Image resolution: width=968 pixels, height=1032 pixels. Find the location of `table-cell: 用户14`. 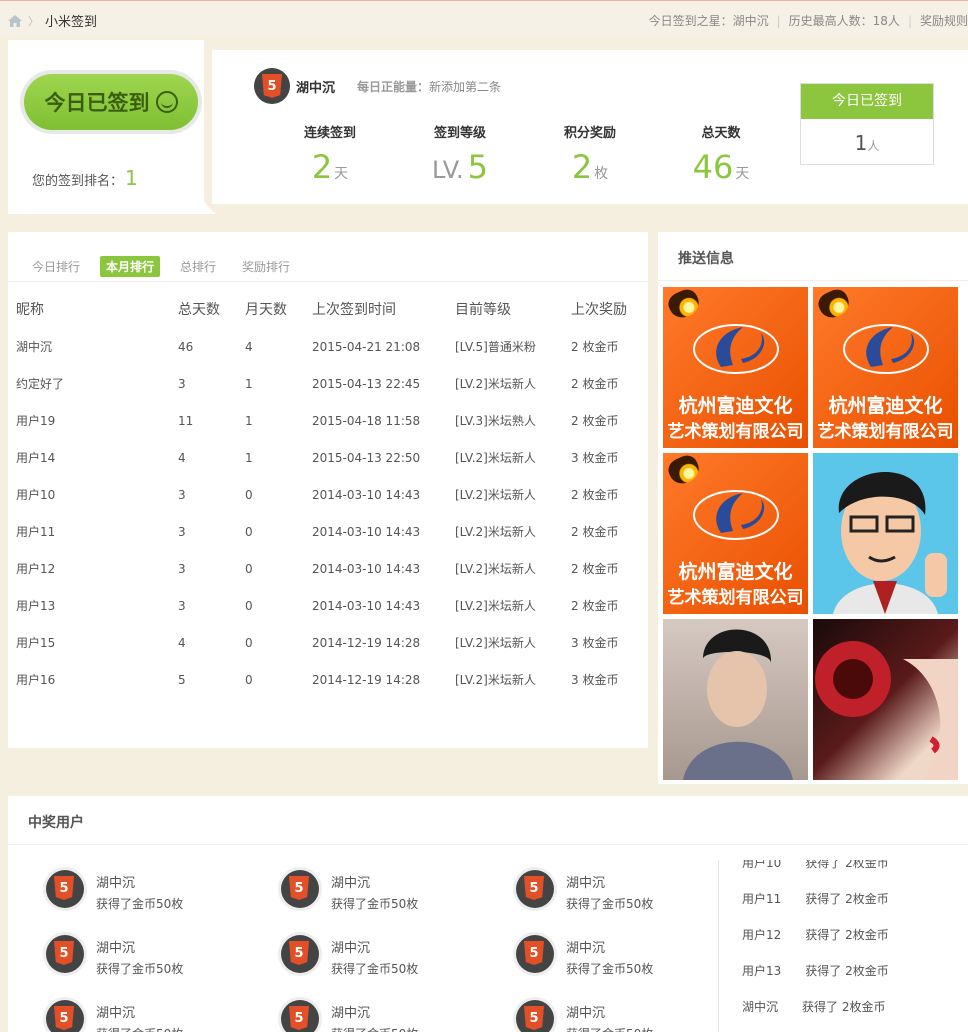

table-cell: 用户14 is located at coordinates (97, 457).